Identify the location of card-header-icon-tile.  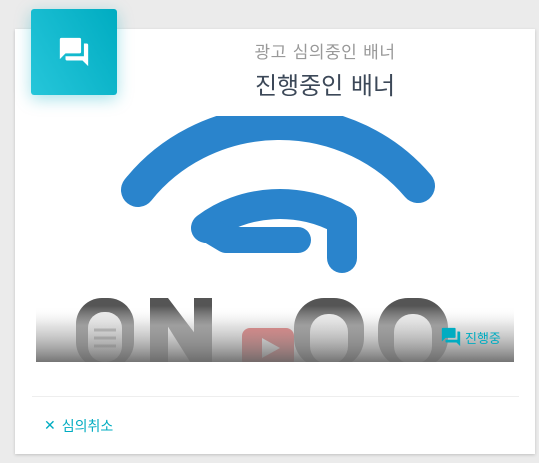
(74, 52).